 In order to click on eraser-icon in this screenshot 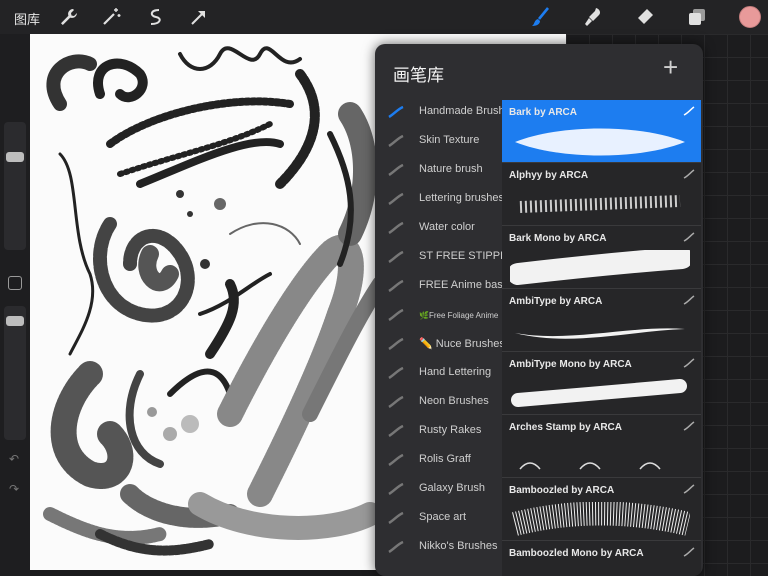, I will do `click(645, 17)`.